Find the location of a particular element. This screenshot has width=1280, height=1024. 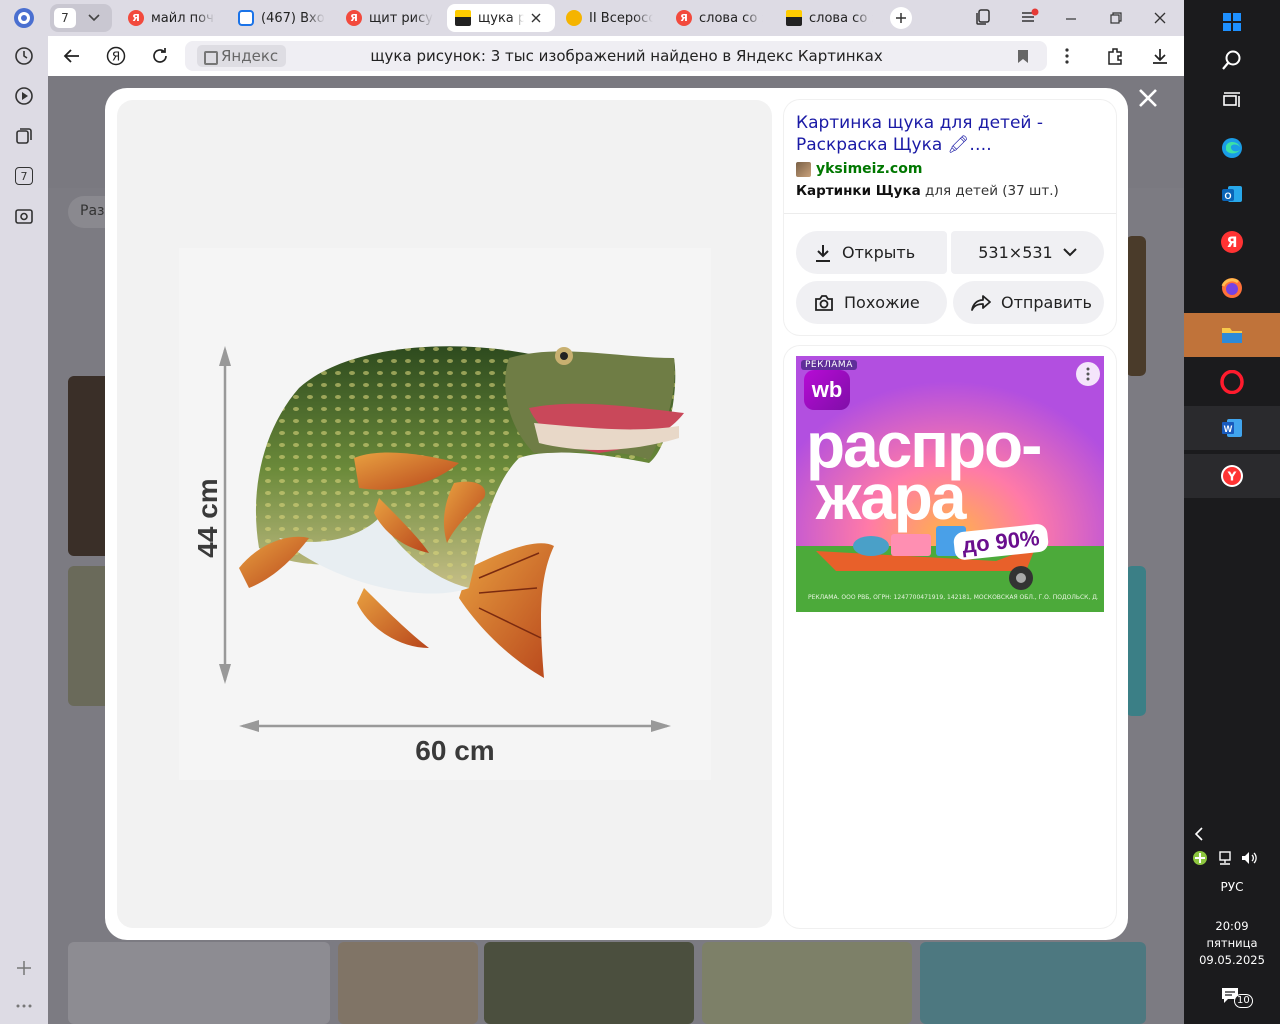

clock-weekday: пятница is located at coordinates (1232, 943).